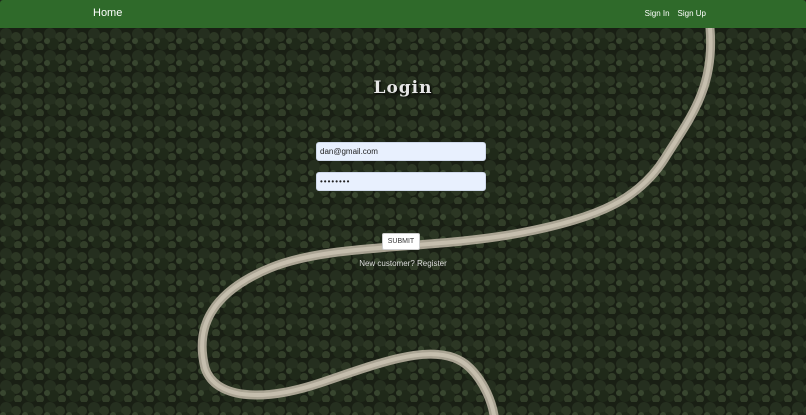 This screenshot has width=806, height=415. I want to click on sign-in-link: Sign In, so click(657, 13).